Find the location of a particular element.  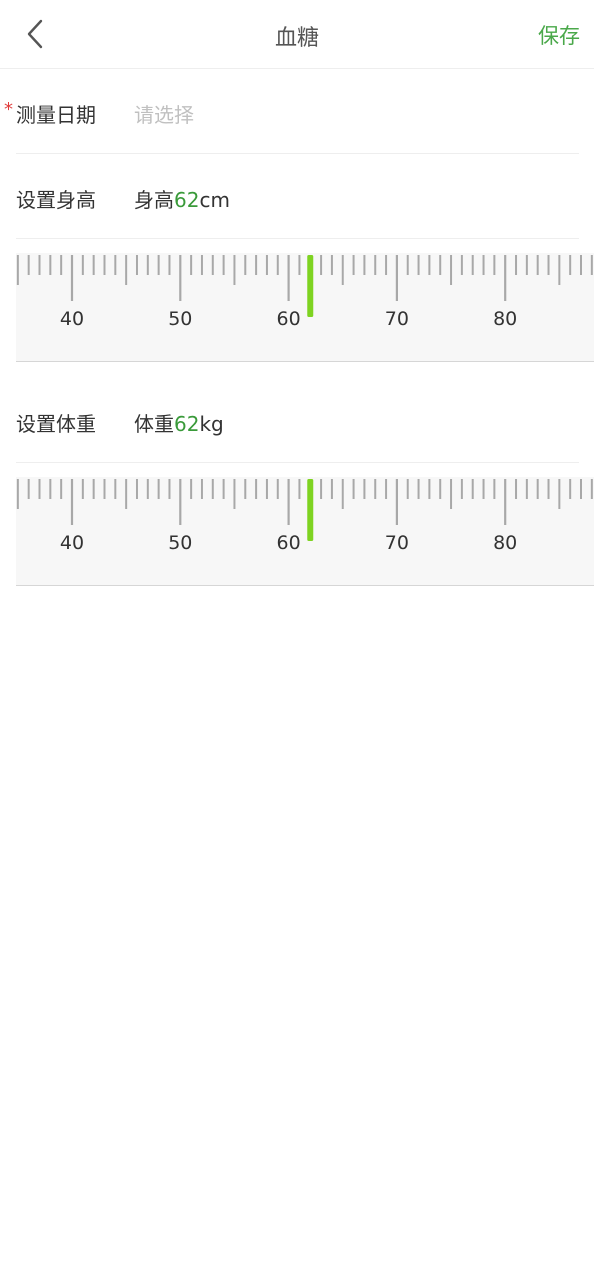

height-ruler-tick-label: 70 is located at coordinates (397, 319).